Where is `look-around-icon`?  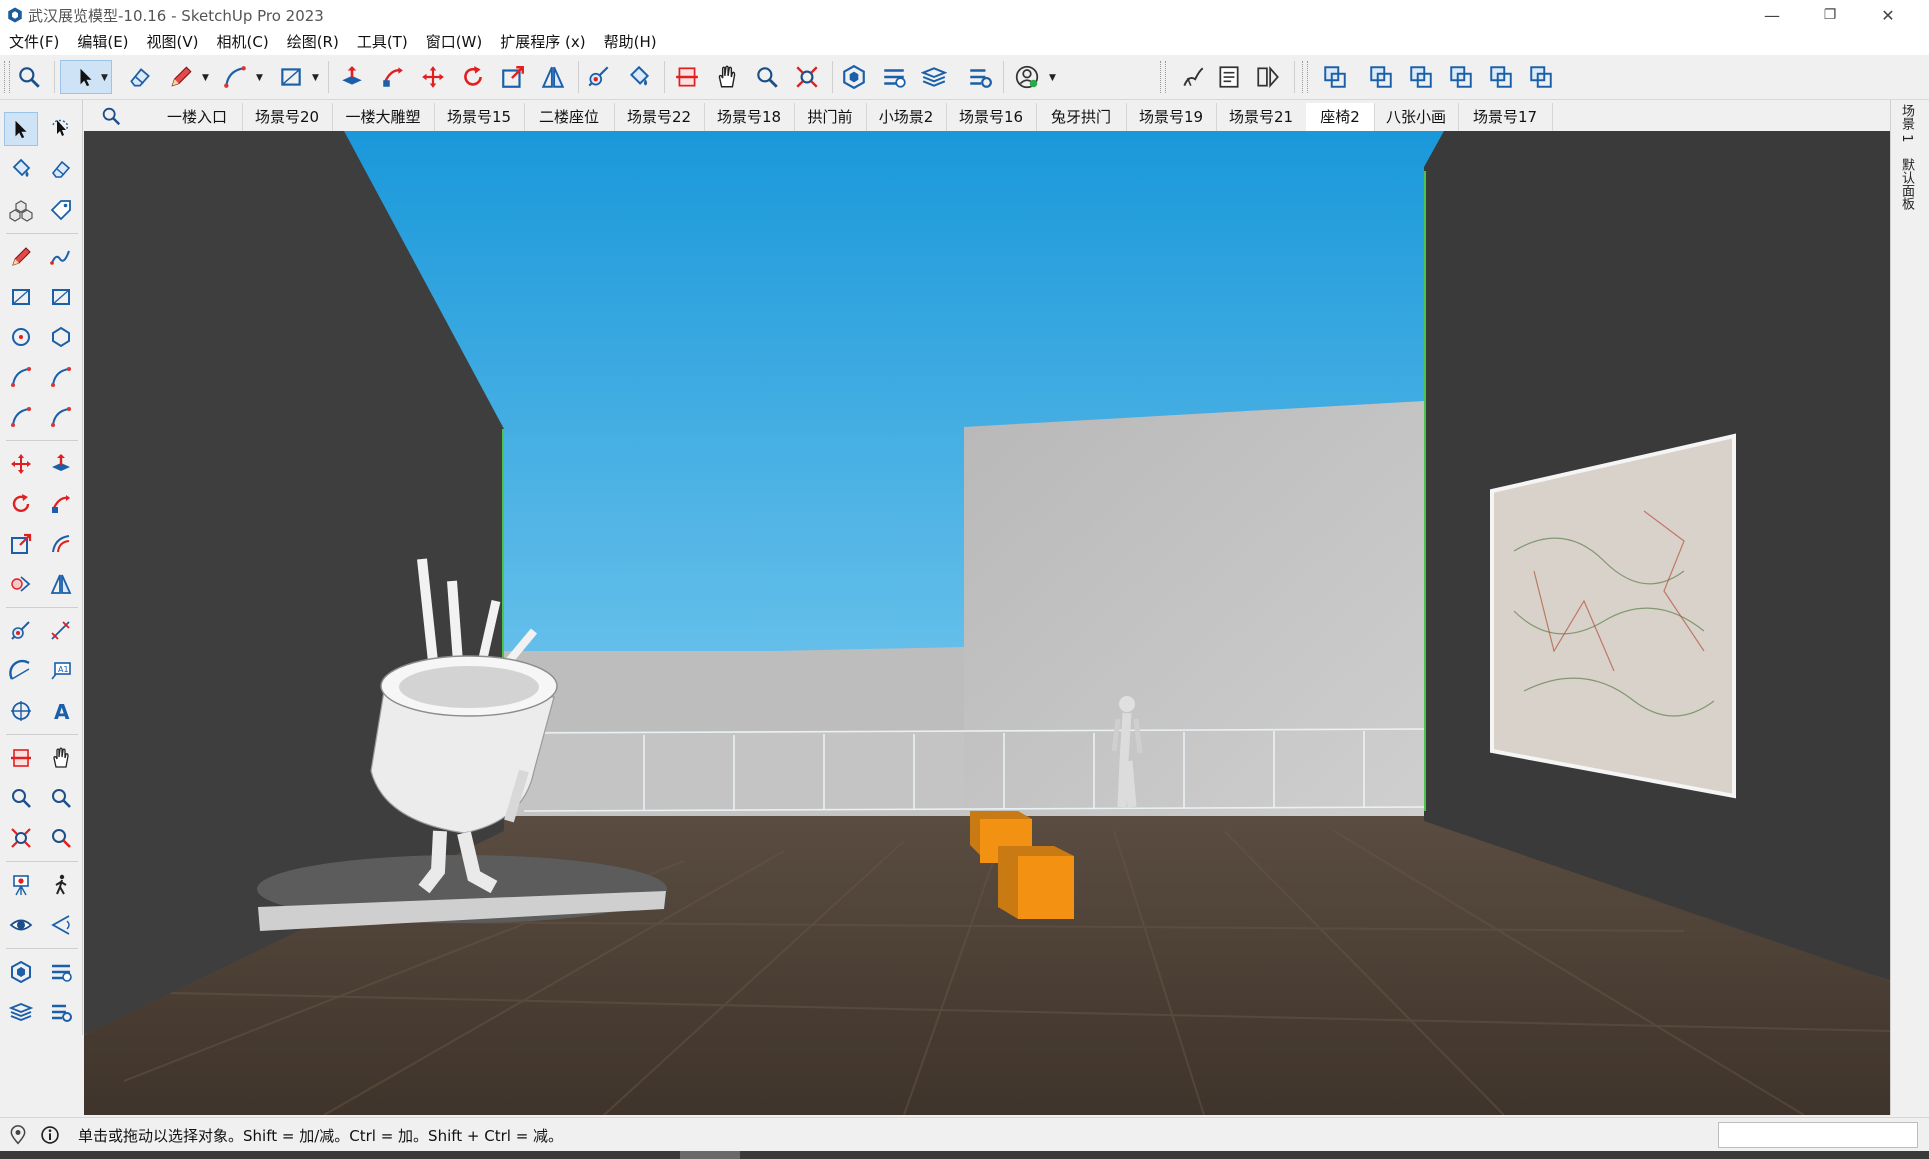
look-around-icon is located at coordinates (21, 925).